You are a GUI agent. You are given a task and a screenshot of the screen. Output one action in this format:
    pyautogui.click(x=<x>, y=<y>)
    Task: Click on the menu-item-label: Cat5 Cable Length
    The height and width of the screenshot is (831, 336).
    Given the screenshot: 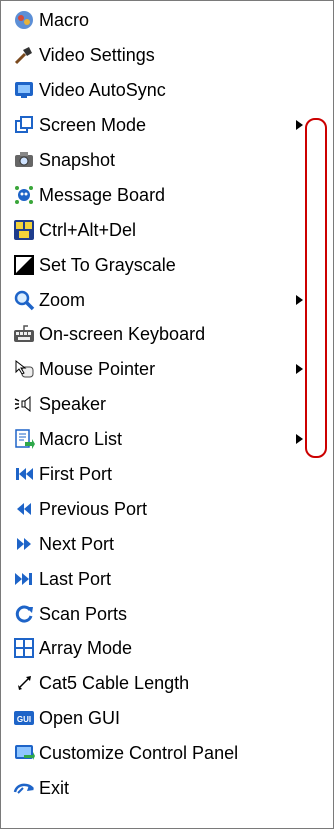 What is the action you would take?
    pyautogui.click(x=114, y=683)
    